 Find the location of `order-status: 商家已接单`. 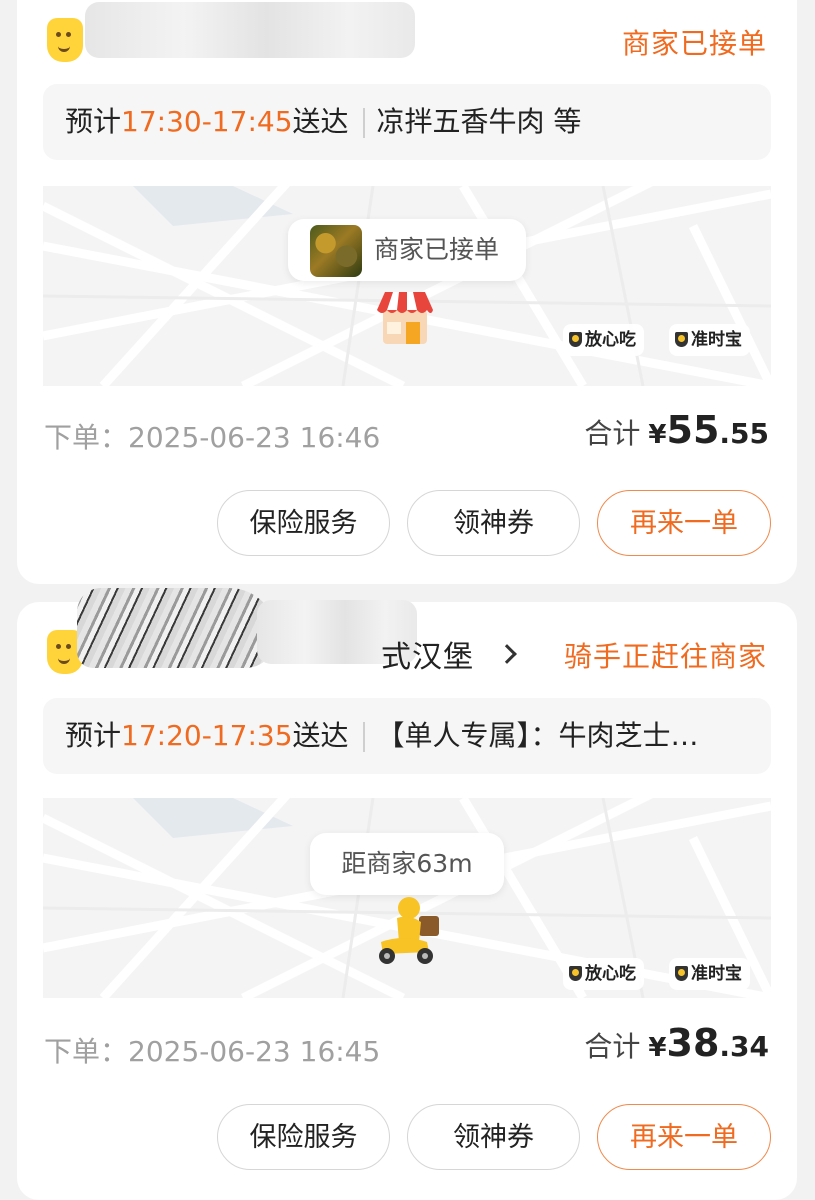

order-status: 商家已接单 is located at coordinates (694, 43).